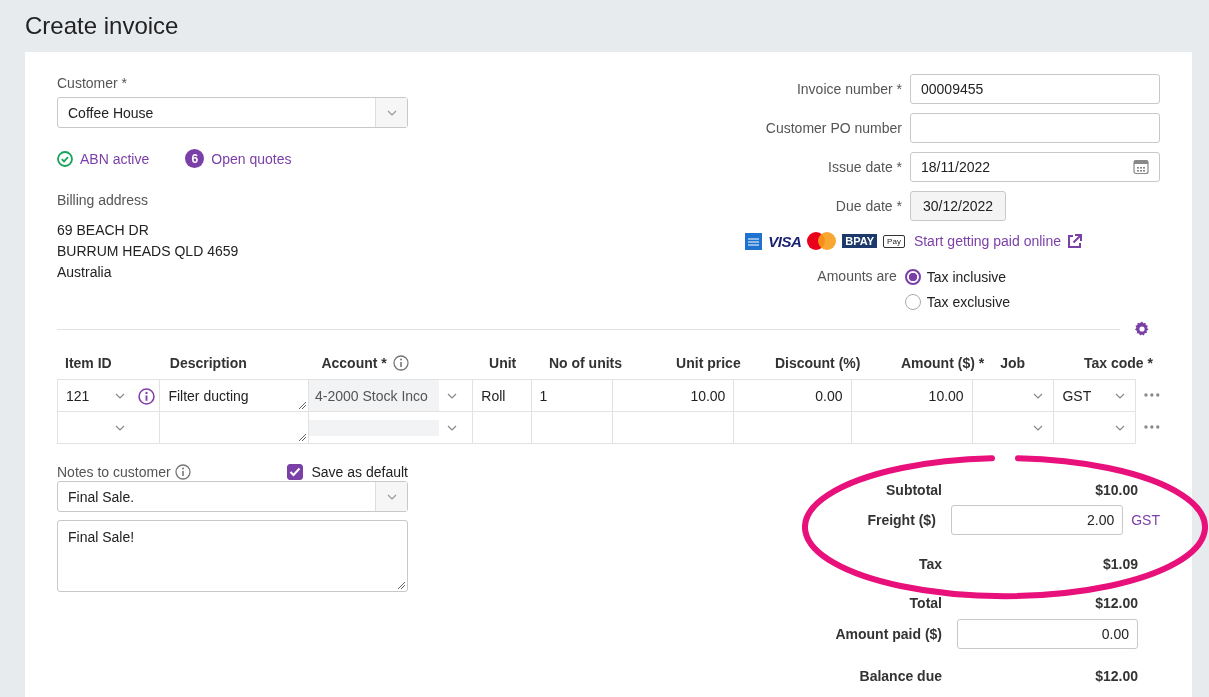  Describe the element at coordinates (585, 363) in the screenshot. I see `column-header: No of units` at that location.